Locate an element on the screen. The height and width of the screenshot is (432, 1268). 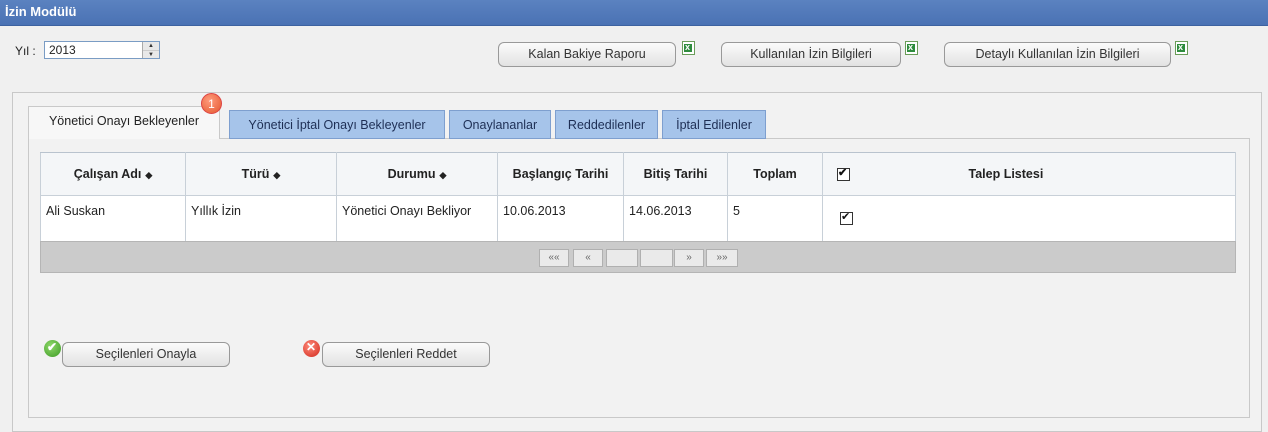
approve-icon is located at coordinates (52, 348).